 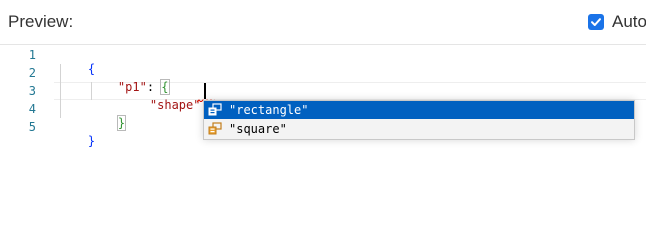 I want to click on auto-label: Auto-, so click(x=629, y=21).